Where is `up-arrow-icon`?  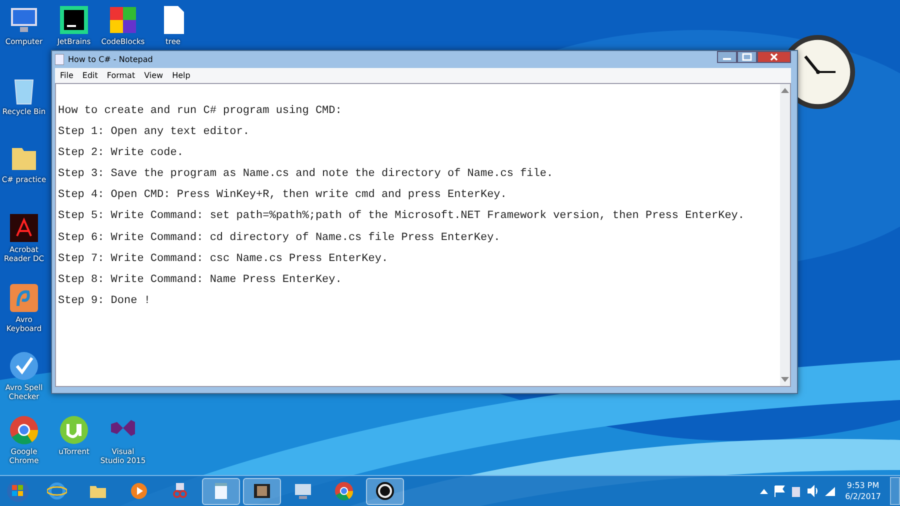 up-arrow-icon is located at coordinates (785, 90).